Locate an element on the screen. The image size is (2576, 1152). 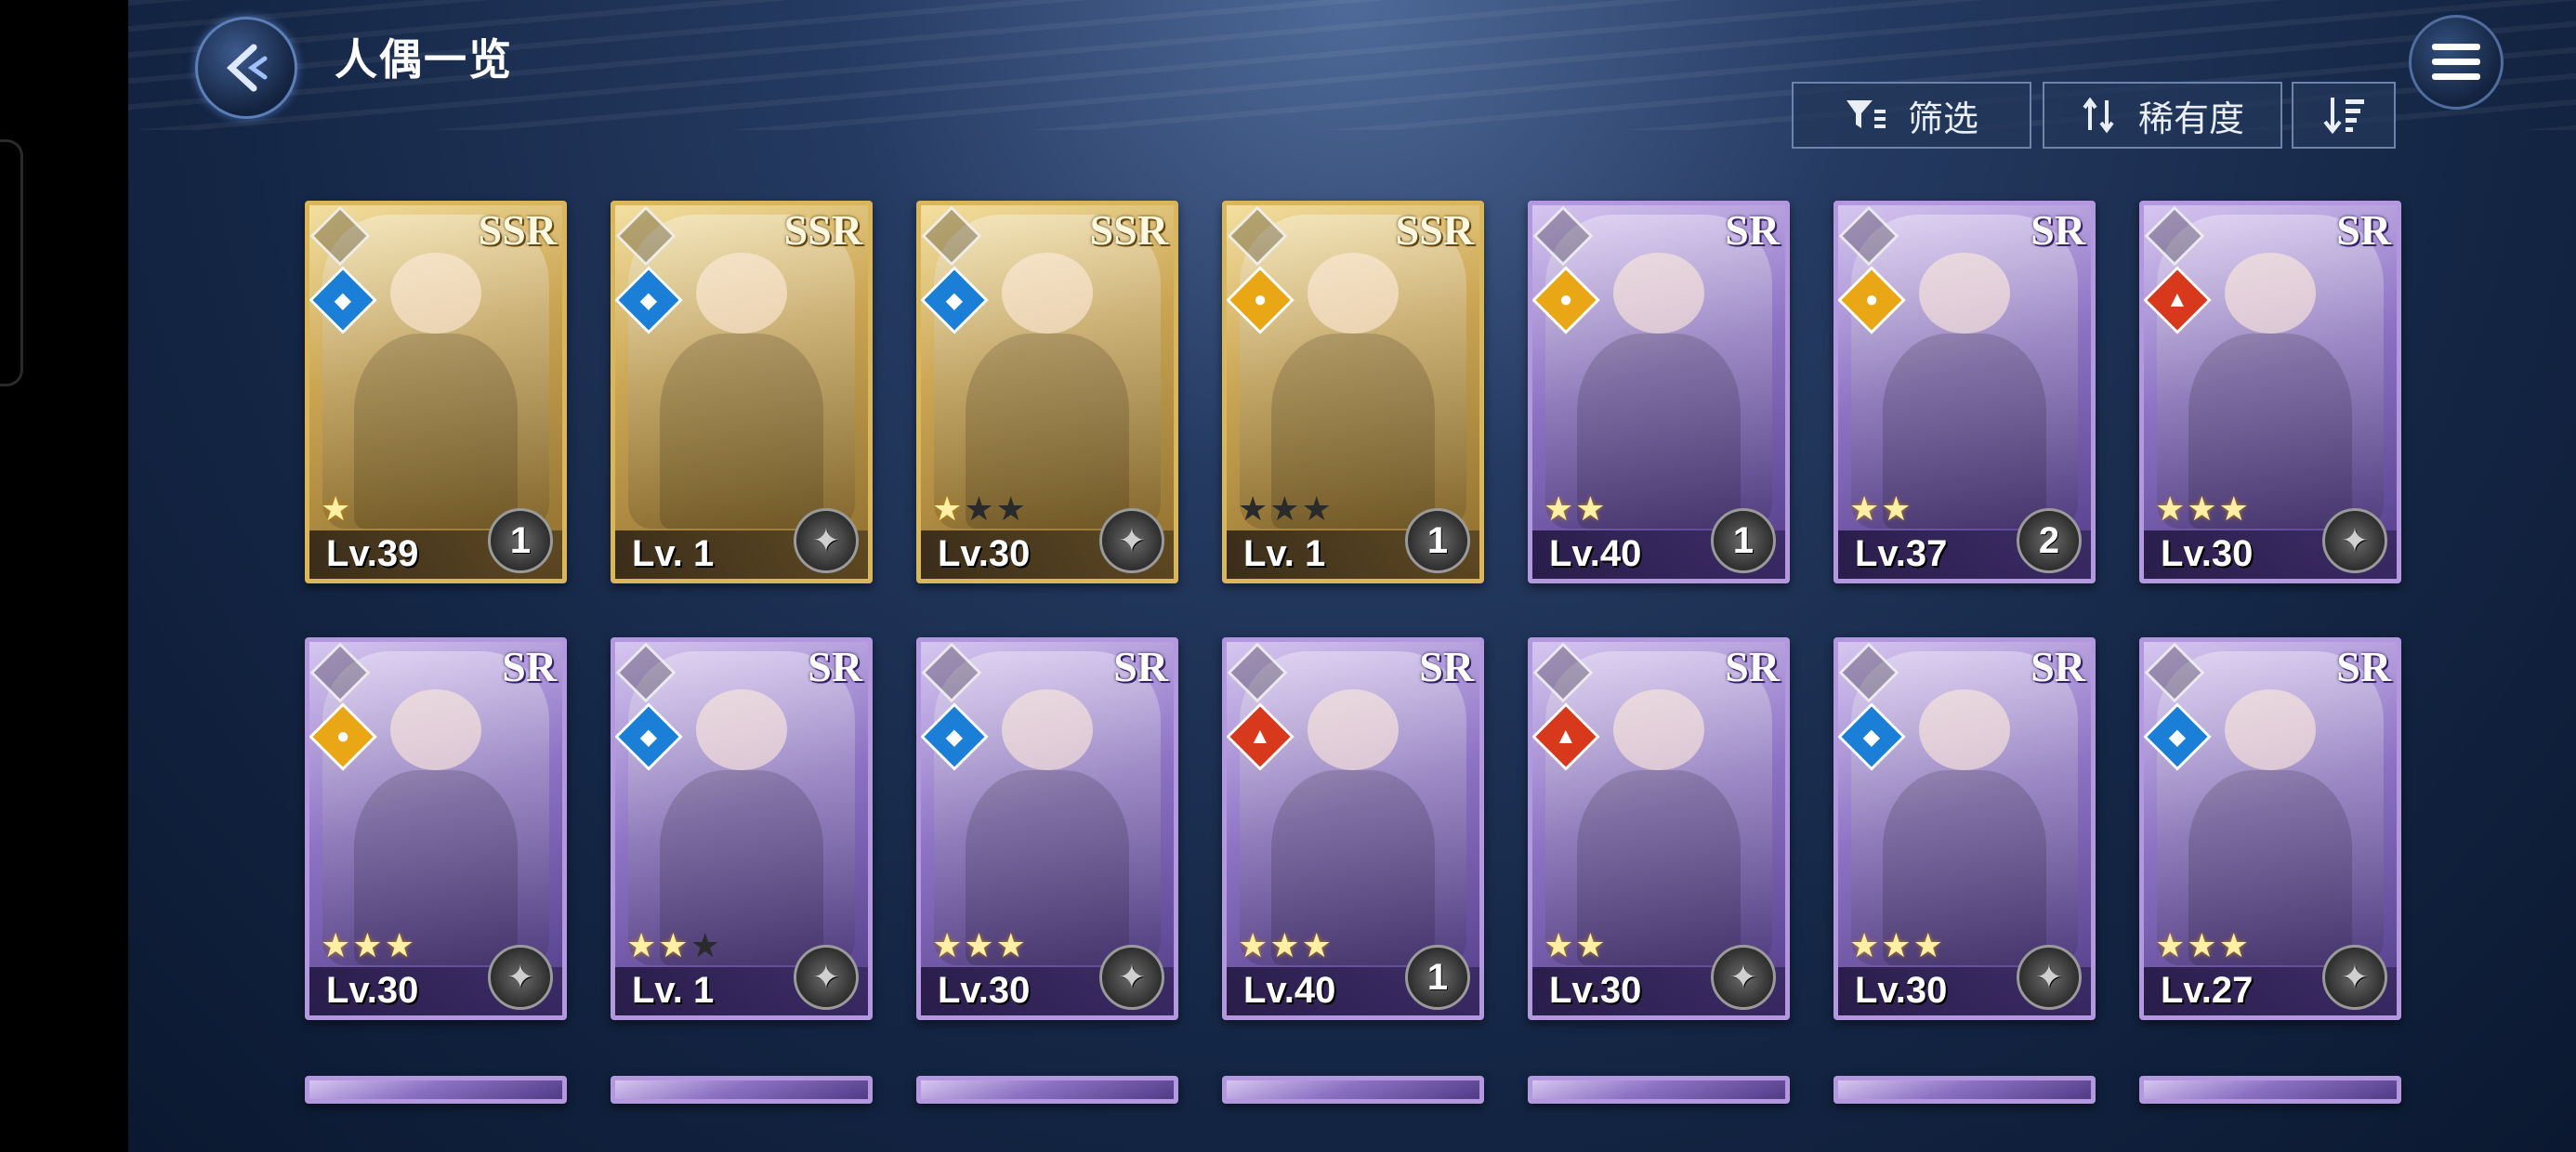
back-arrow-icon is located at coordinates (247, 68).